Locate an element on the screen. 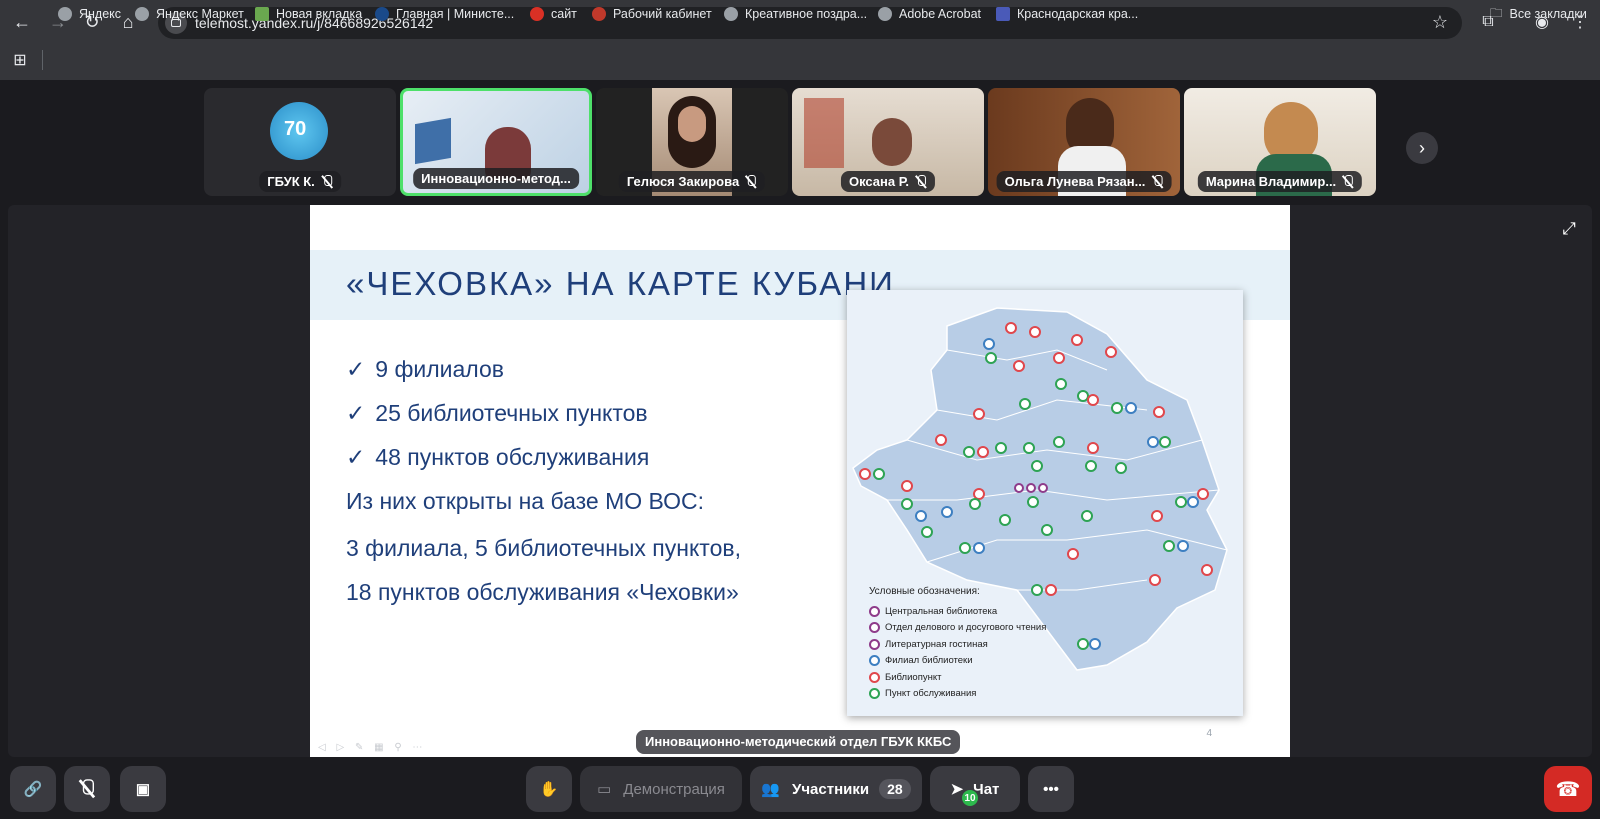 This screenshot has height=819, width=1600. bookmark-adobe: Adobe Acrobat is located at coordinates (929, 14).